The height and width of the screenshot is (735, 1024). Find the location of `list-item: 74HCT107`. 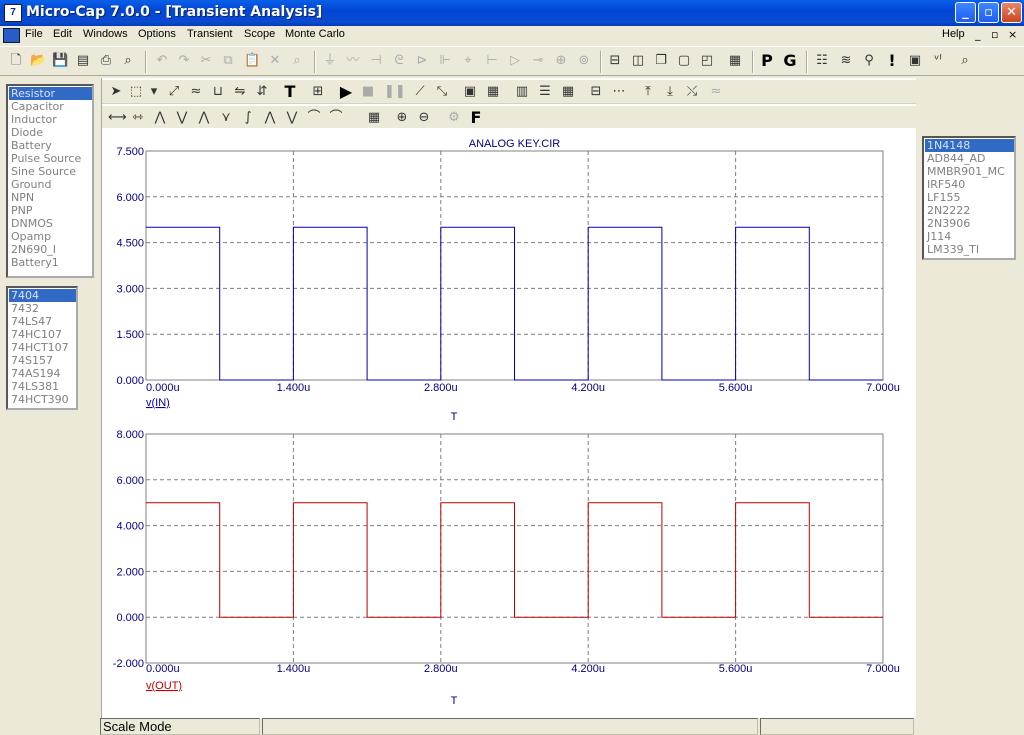

list-item: 74HCT107 is located at coordinates (42, 347).